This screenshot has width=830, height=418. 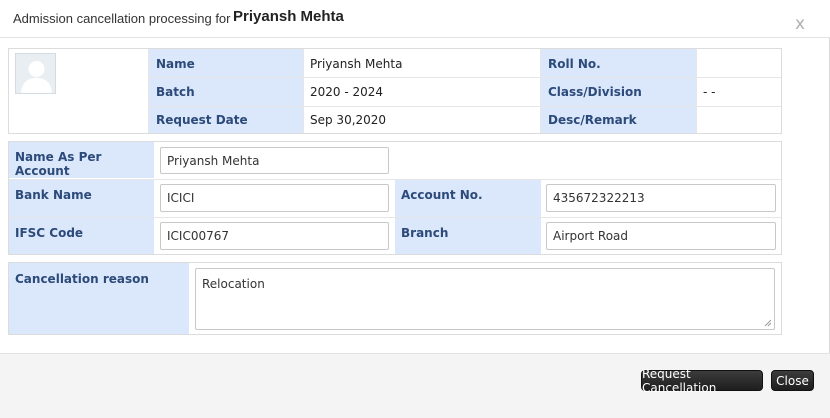 What do you see at coordinates (99, 298) in the screenshot?
I see `cancellation-reason-label: Cancellation reason` at bounding box center [99, 298].